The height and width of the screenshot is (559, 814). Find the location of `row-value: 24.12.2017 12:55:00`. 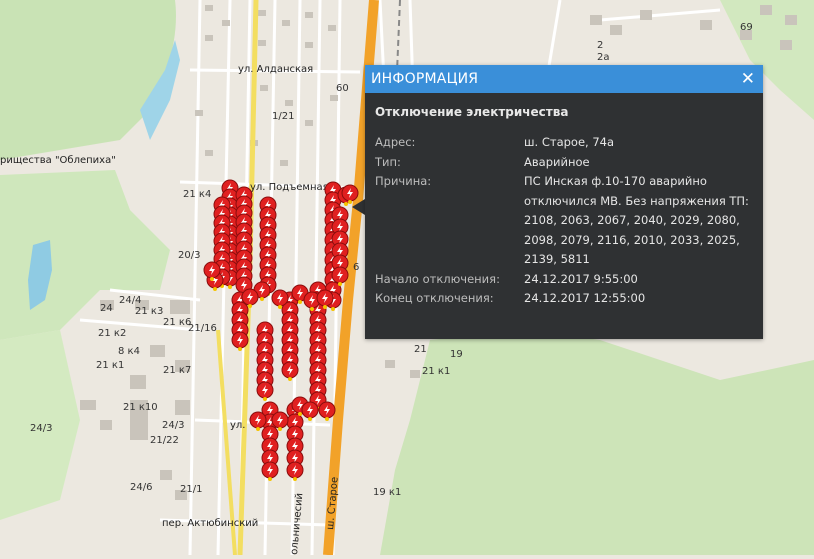

row-value: 24.12.2017 12:55:00 is located at coordinates (585, 298).